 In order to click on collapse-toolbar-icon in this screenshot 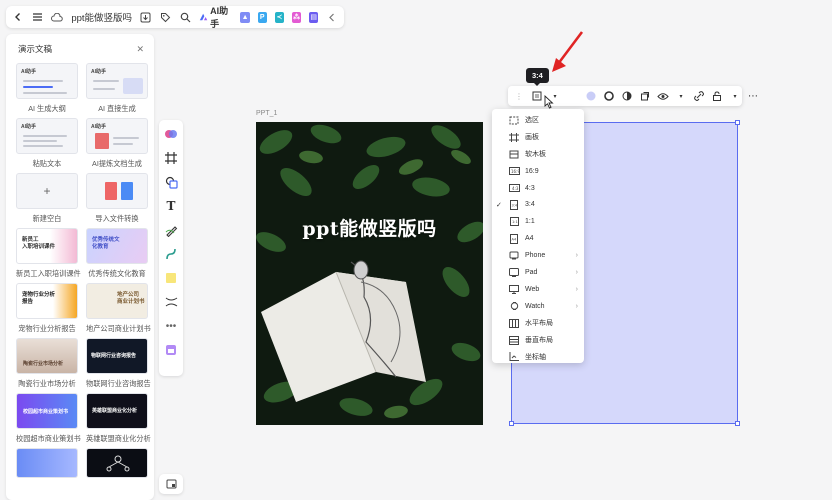, I will do `click(332, 17)`.